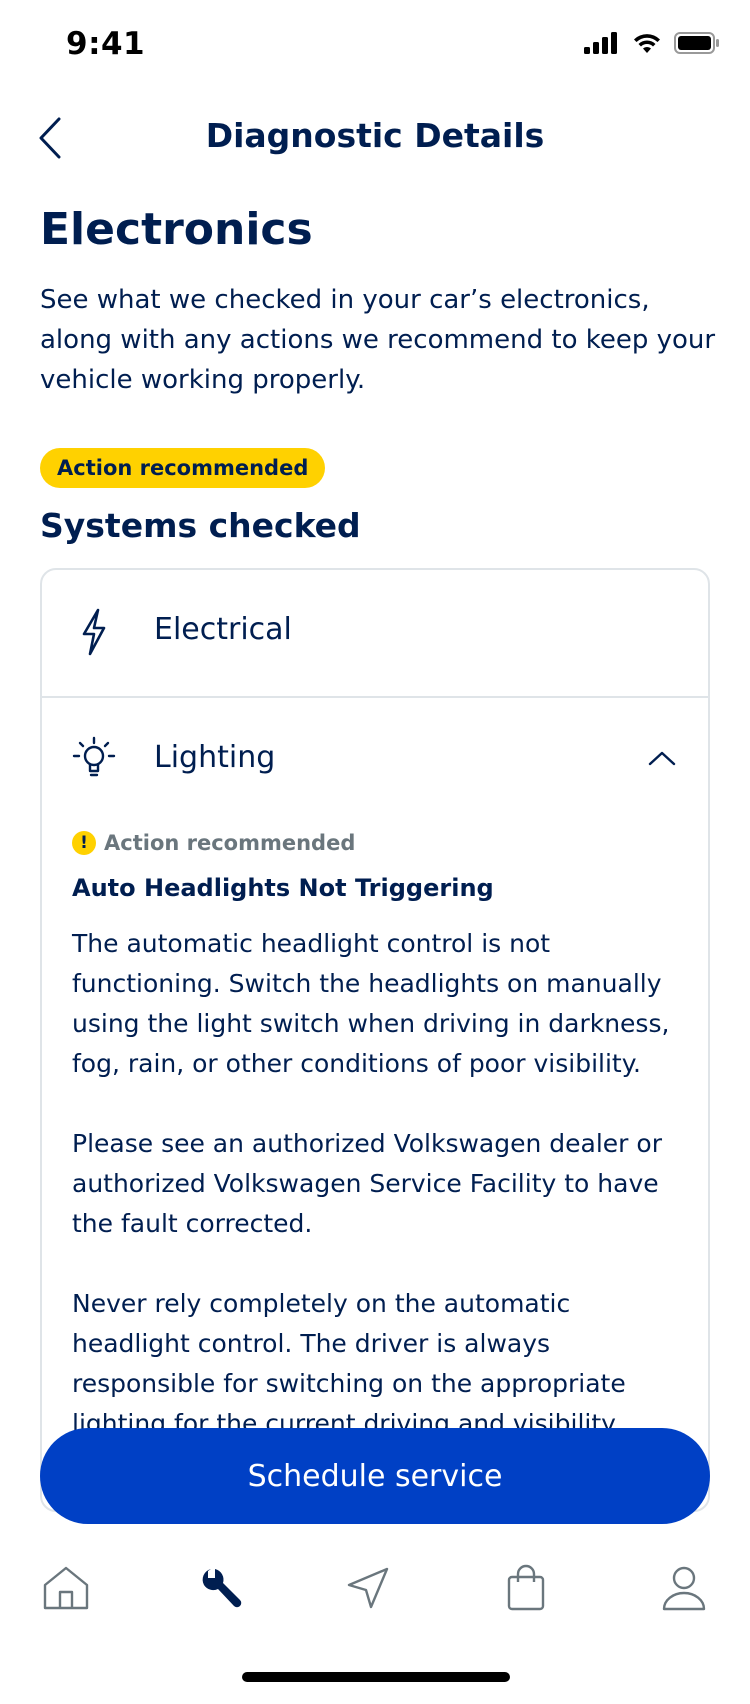  I want to click on nav-title: Diagnostic Details, so click(375, 135).